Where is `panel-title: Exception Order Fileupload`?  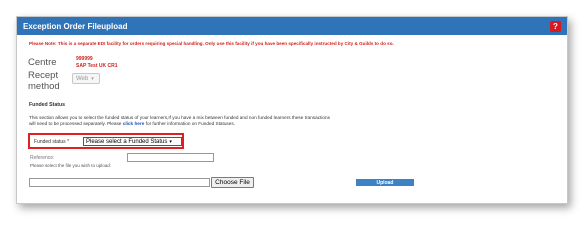 panel-title: Exception Order Fileupload is located at coordinates (75, 26).